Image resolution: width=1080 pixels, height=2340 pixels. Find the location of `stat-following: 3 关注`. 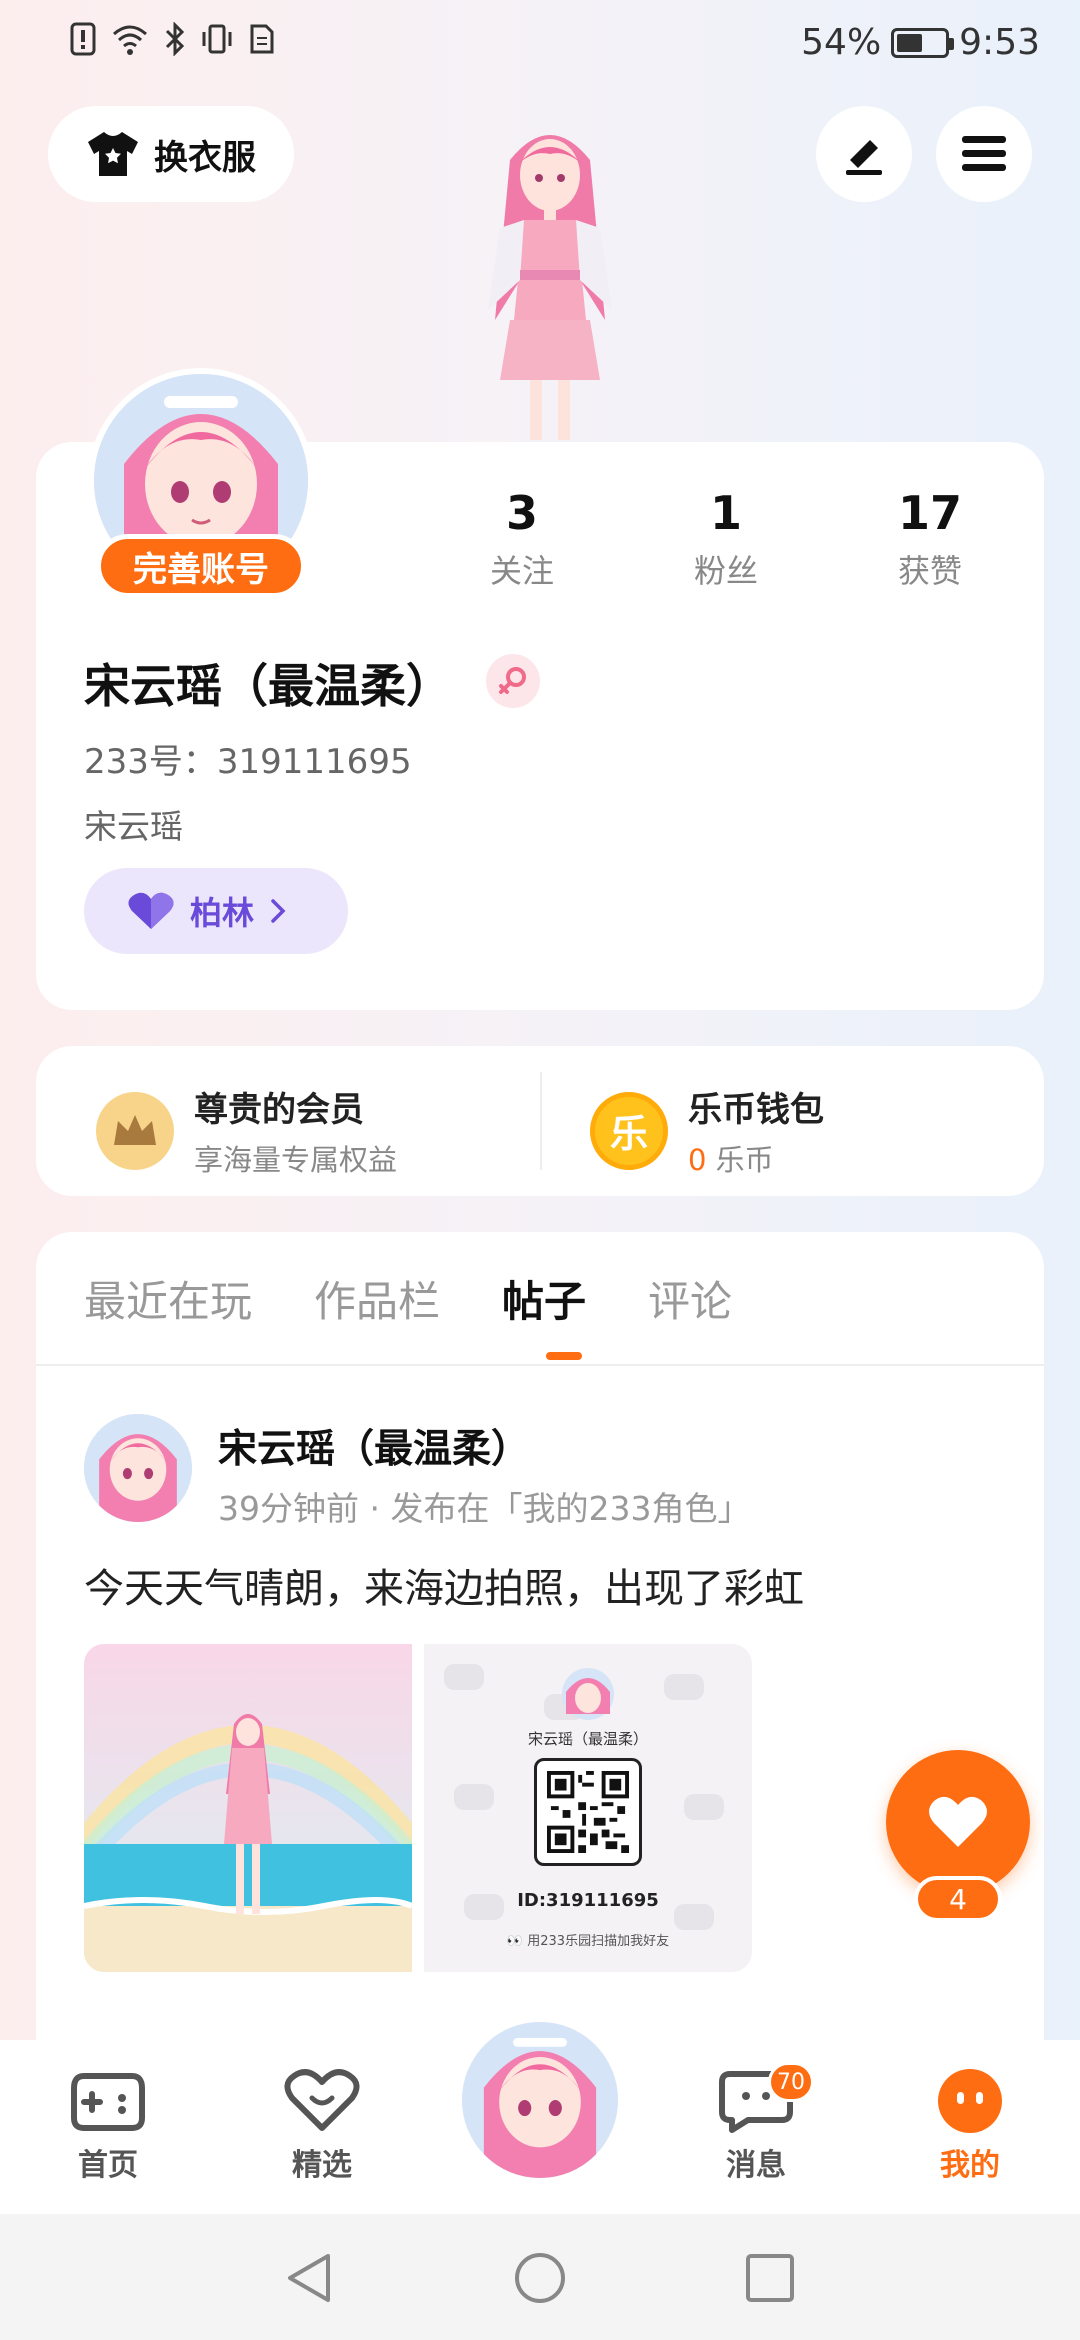

stat-following: 3 关注 is located at coordinates (522, 539).